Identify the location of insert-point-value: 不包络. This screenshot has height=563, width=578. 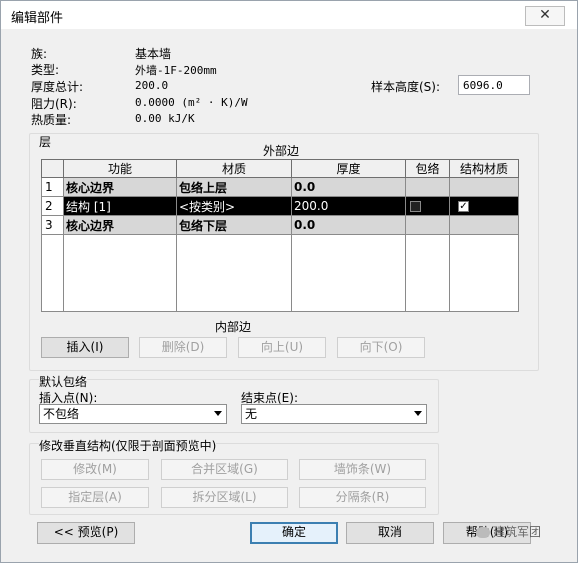
(61, 414).